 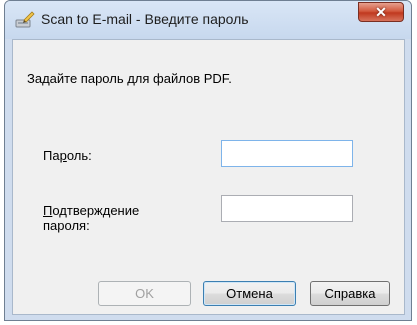 I want to click on password-input, so click(x=287, y=153).